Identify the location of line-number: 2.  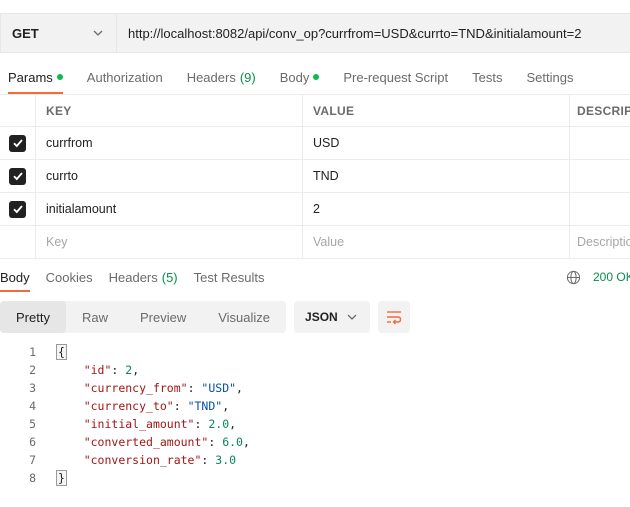
(32, 370).